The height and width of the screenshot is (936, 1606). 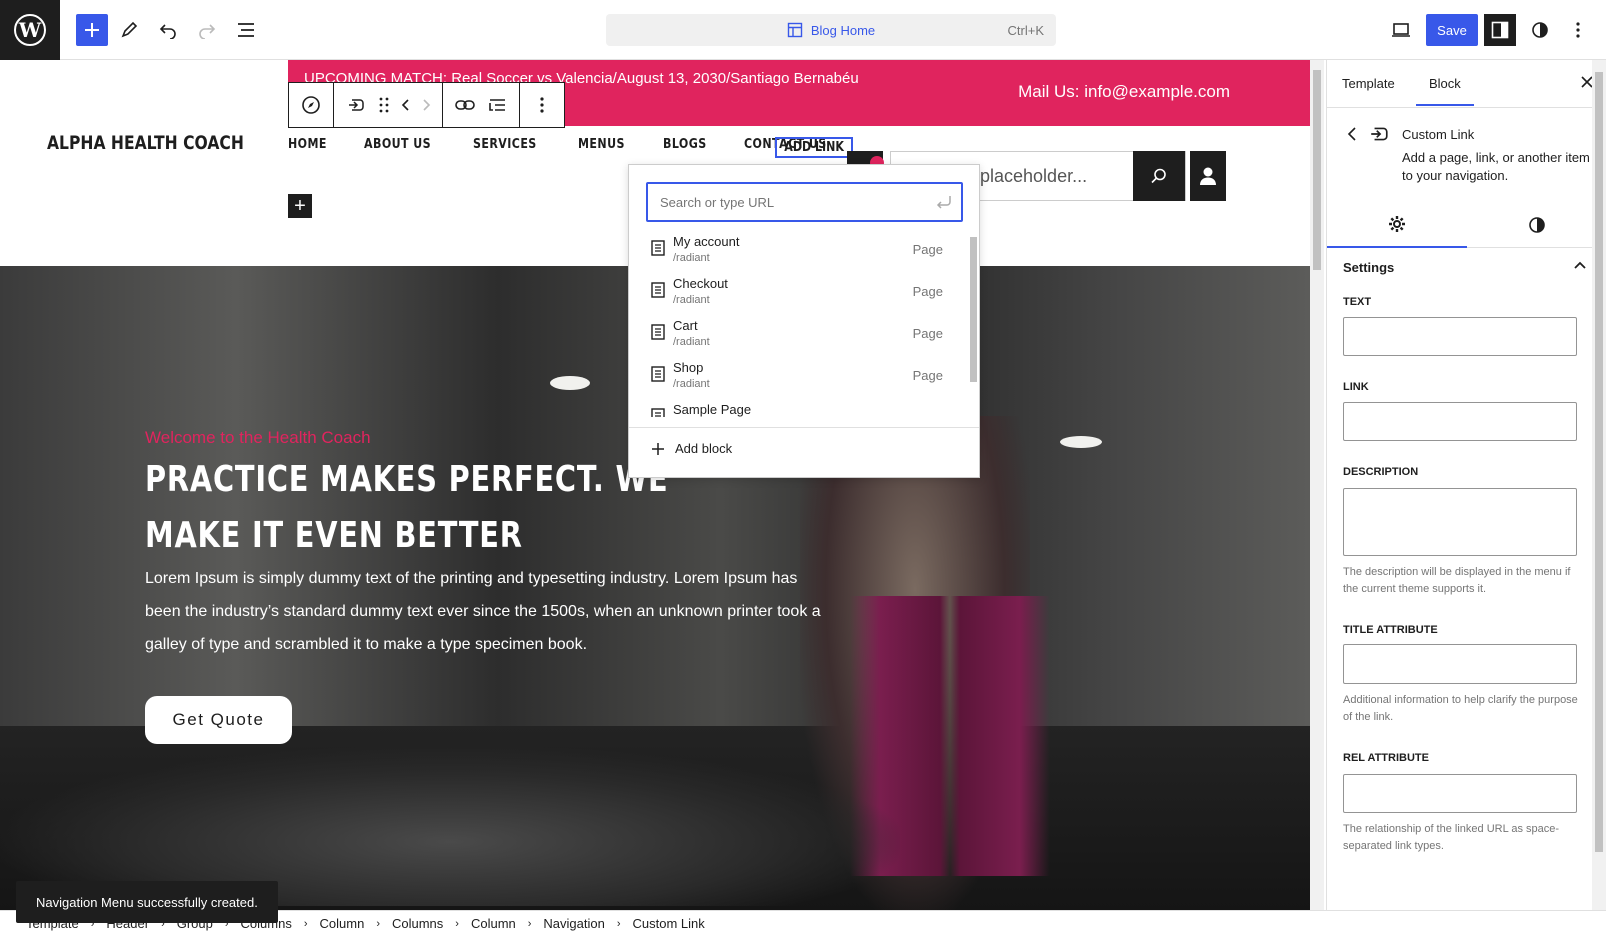 I want to click on inspector-tabs, so click(x=1466, y=225).